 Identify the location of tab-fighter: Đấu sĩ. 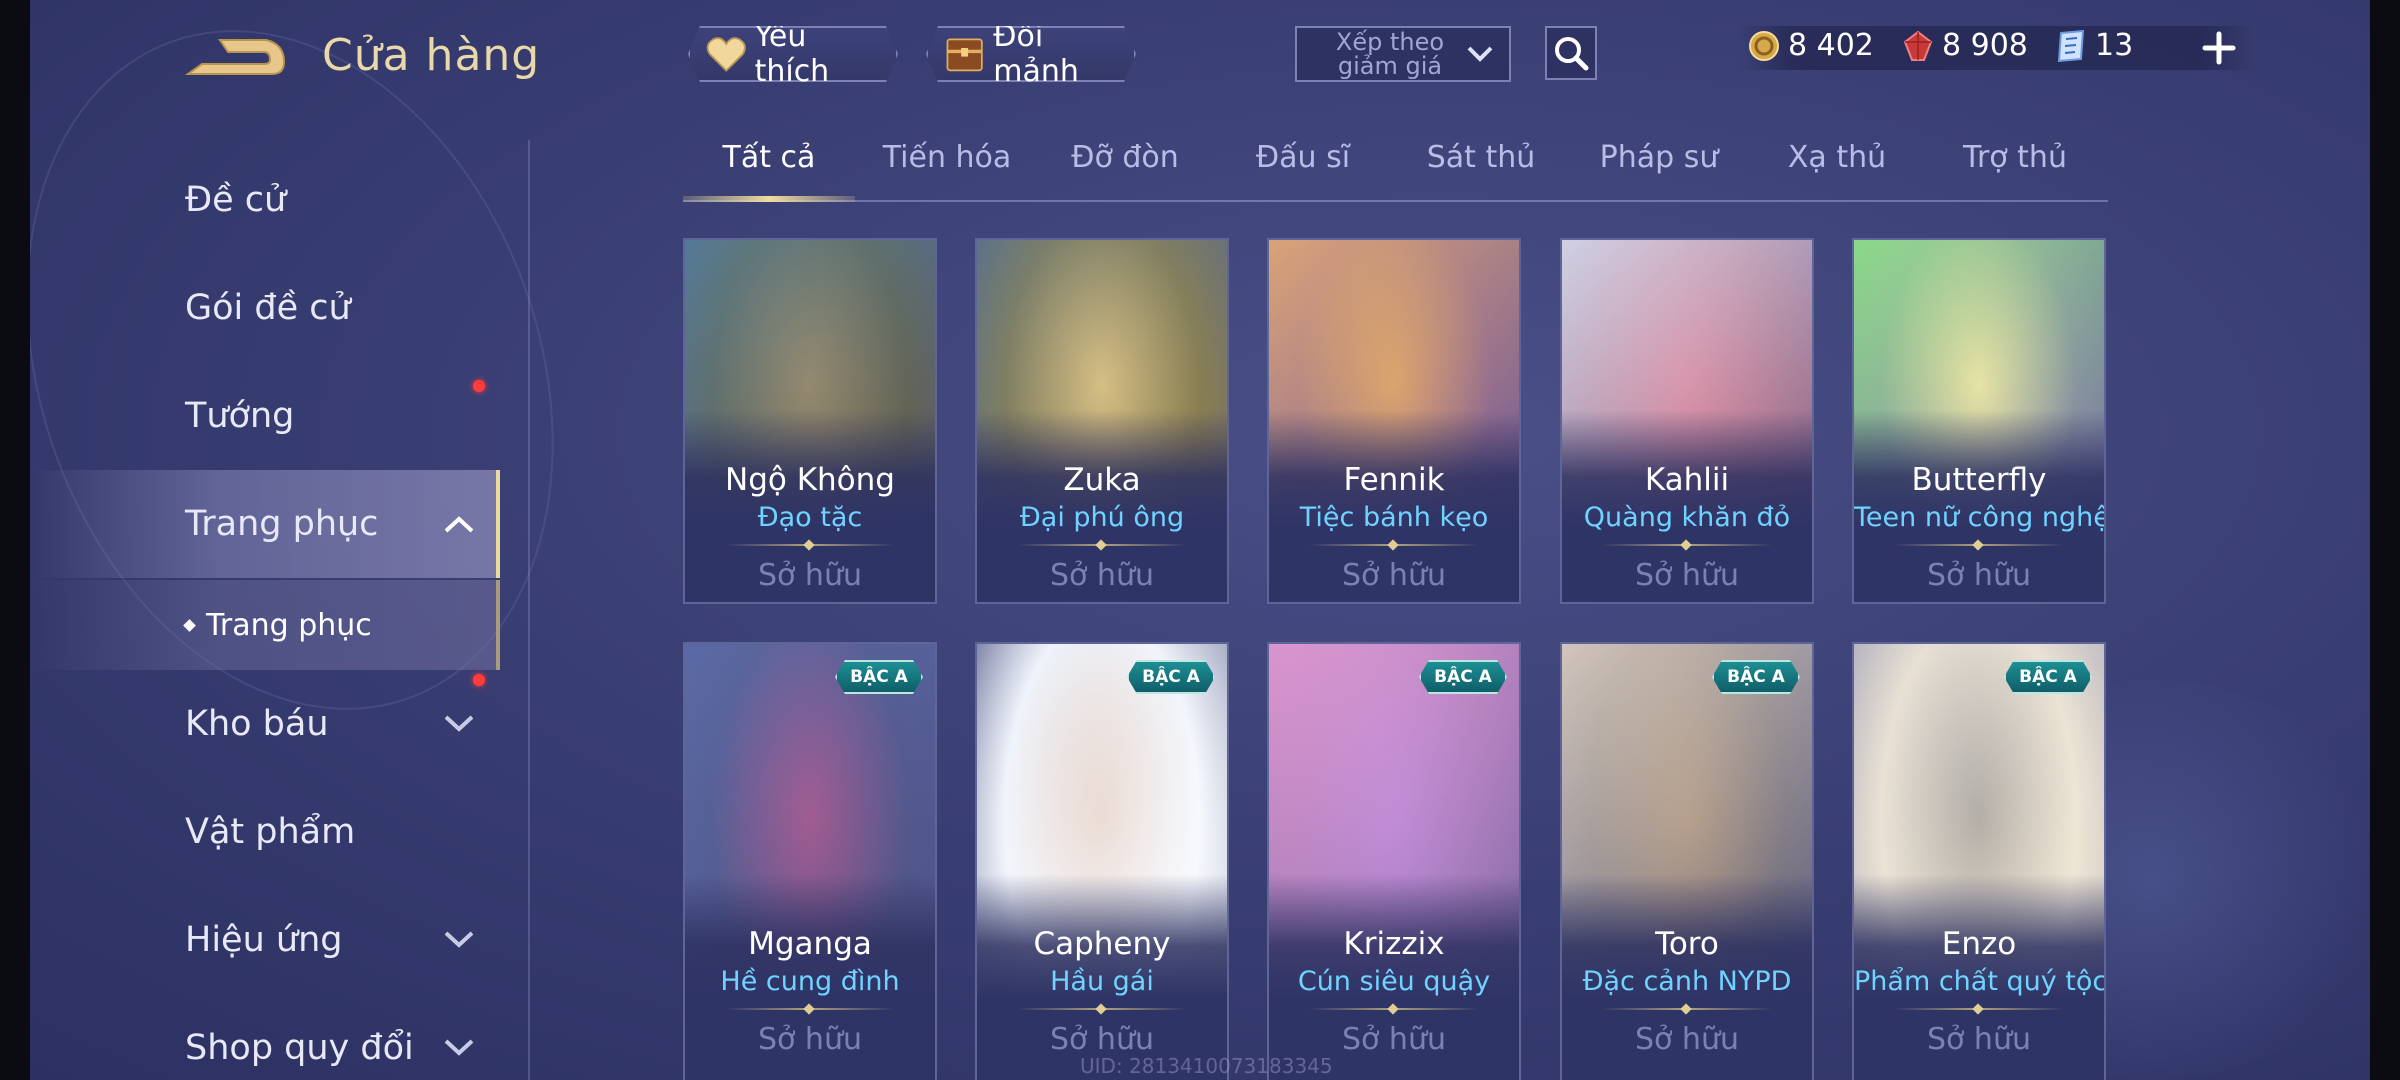
(1303, 157).